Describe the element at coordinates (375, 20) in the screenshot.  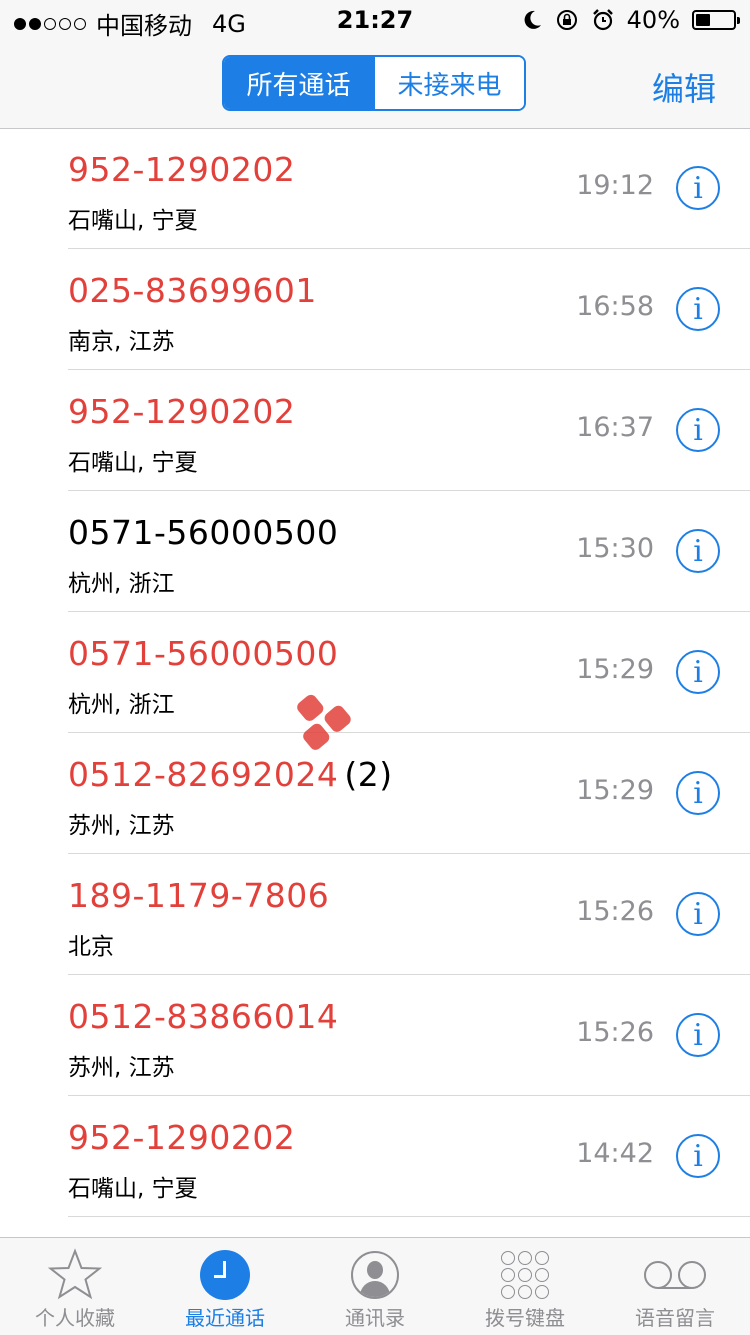
I see `status-bar: 中国移动 4G 21:27 40%` at that location.